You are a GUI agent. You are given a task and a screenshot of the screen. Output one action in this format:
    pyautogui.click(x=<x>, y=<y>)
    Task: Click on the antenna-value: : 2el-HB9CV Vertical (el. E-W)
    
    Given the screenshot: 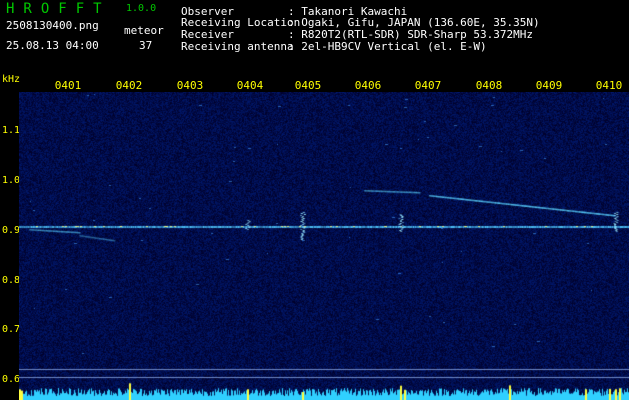 What is the action you would take?
    pyautogui.click(x=387, y=46)
    